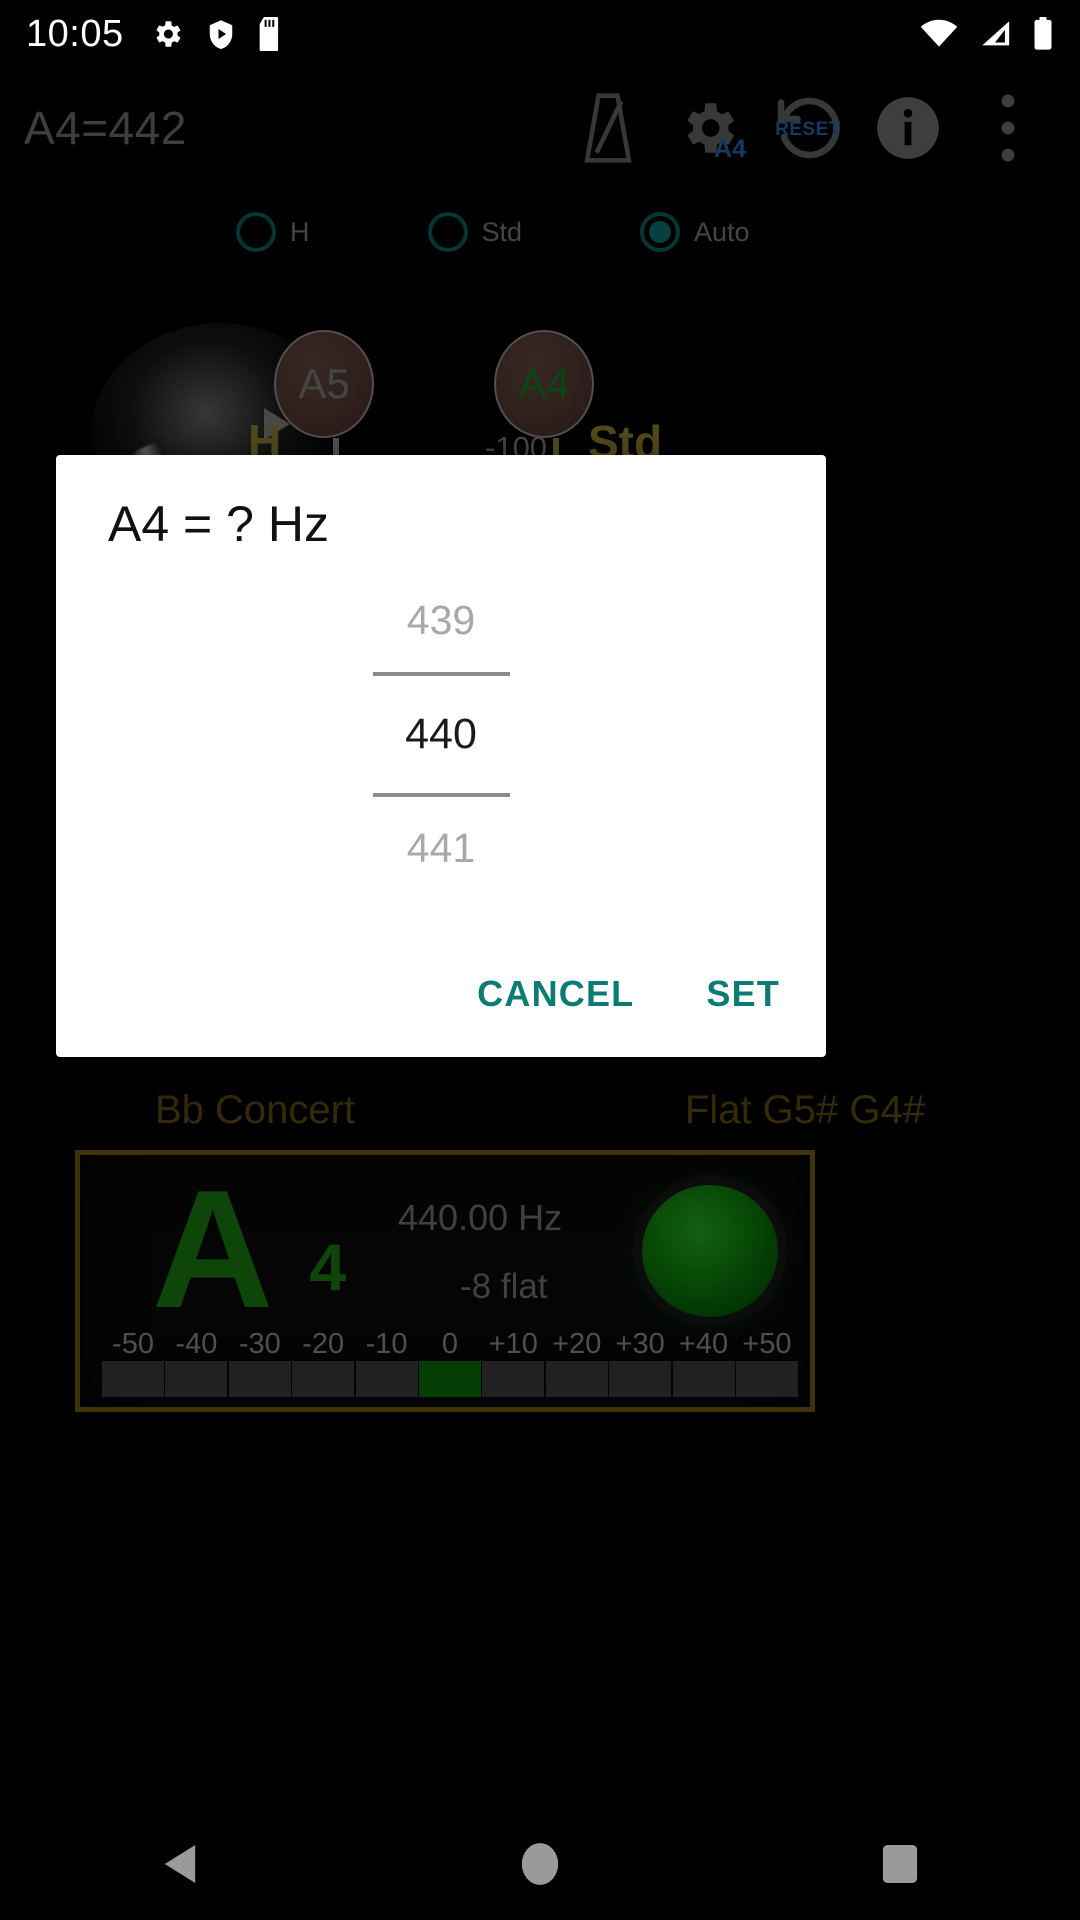 The image size is (1080, 1920). I want to click on home-button, so click(540, 1864).